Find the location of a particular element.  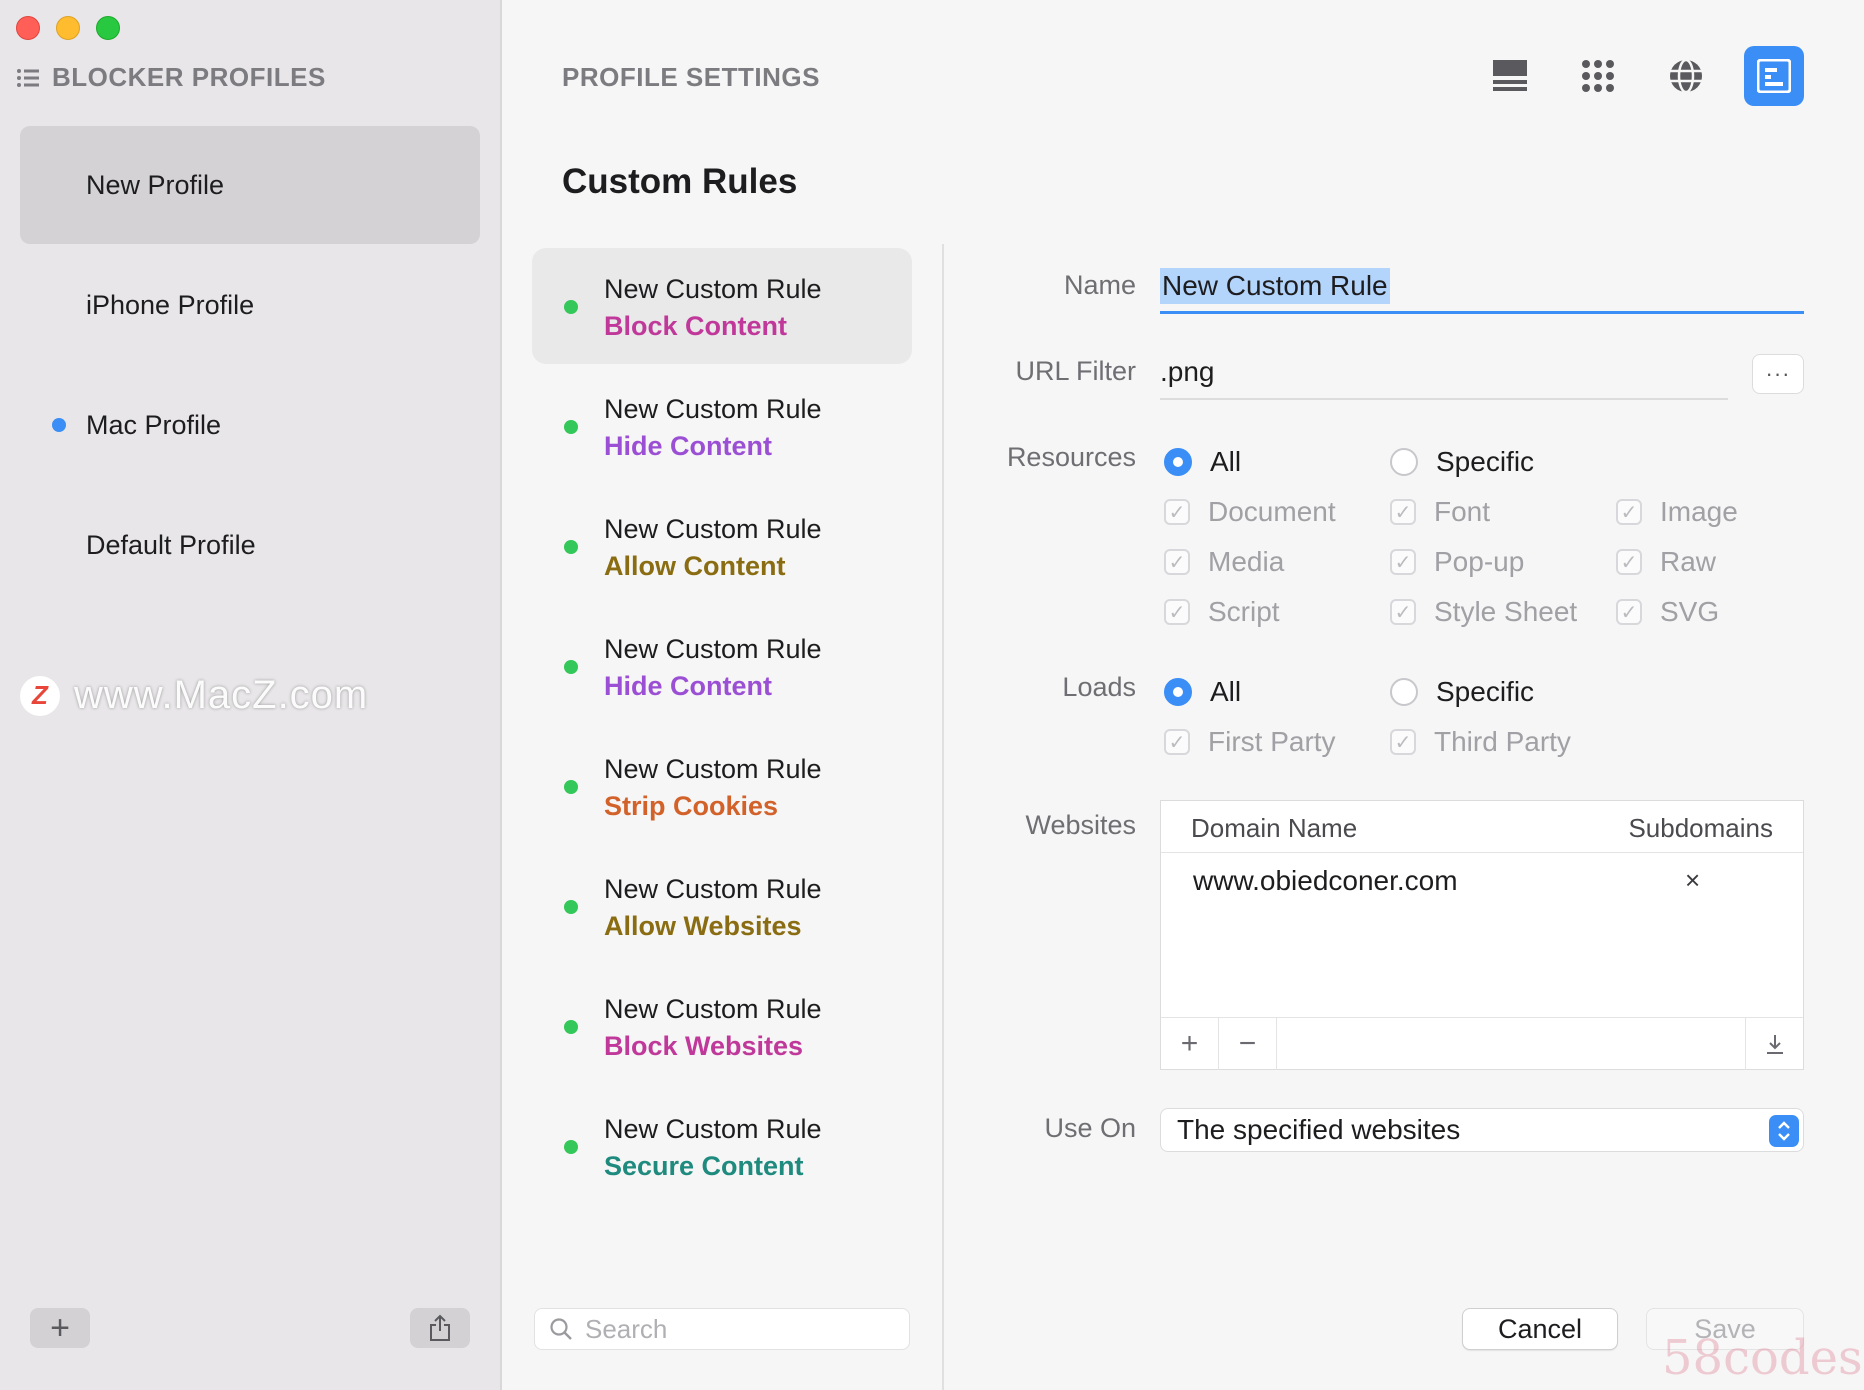

name-label: Name is located at coordinates (1099, 285).